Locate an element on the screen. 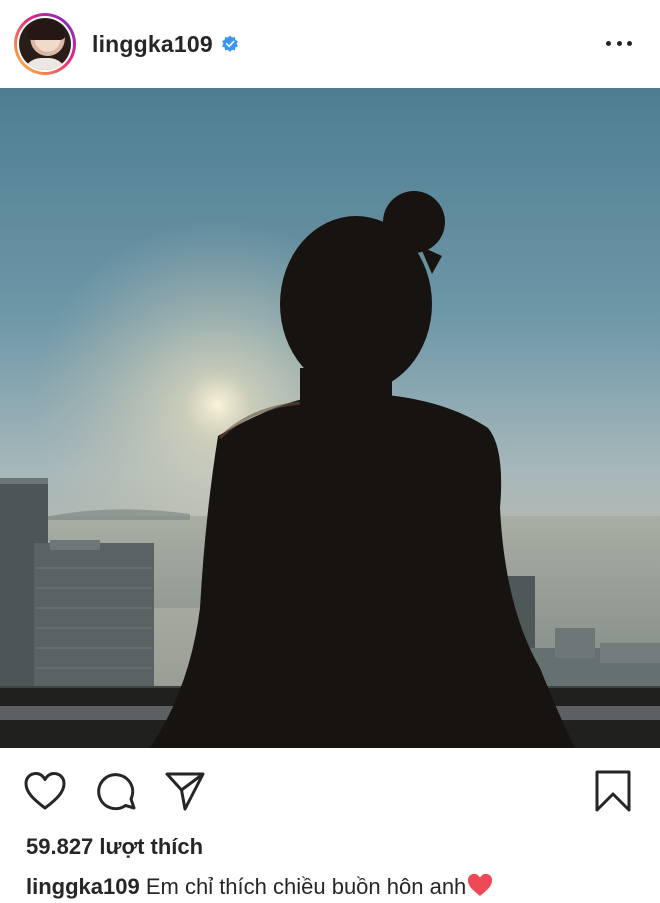 The height and width of the screenshot is (903, 660). verified-badge-icon is located at coordinates (229, 43).